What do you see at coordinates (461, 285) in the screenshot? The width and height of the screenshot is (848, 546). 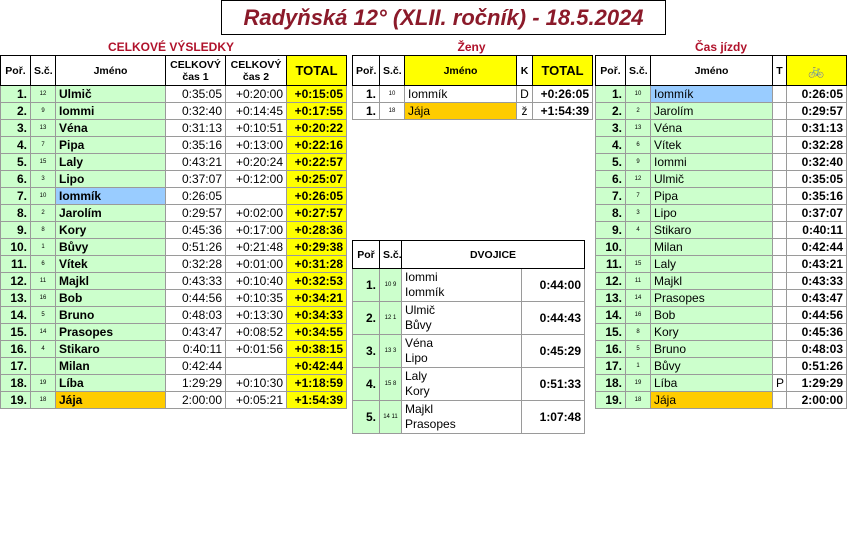 I see `pair-names-cell: Iommi Iommík` at bounding box center [461, 285].